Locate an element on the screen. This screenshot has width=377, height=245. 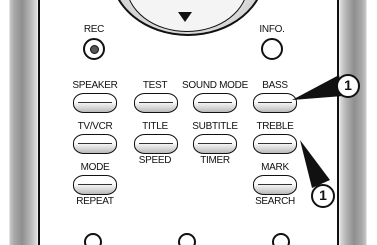
bass-callout-badge: 1 is located at coordinates (348, 86).